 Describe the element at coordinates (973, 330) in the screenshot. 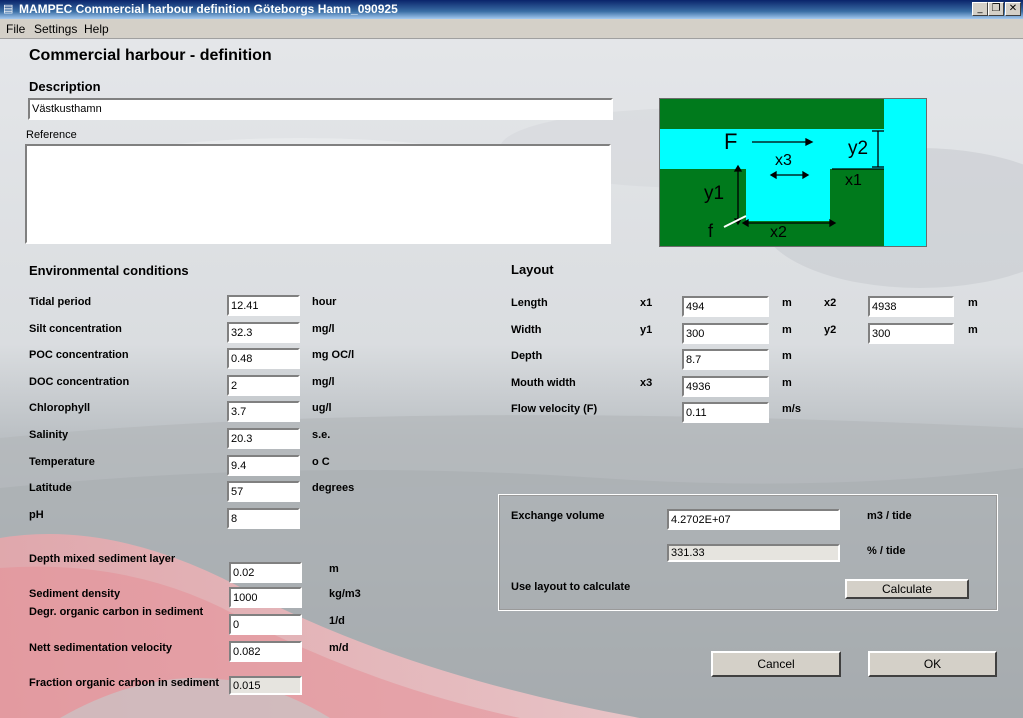

I see `y2-unit: m` at that location.